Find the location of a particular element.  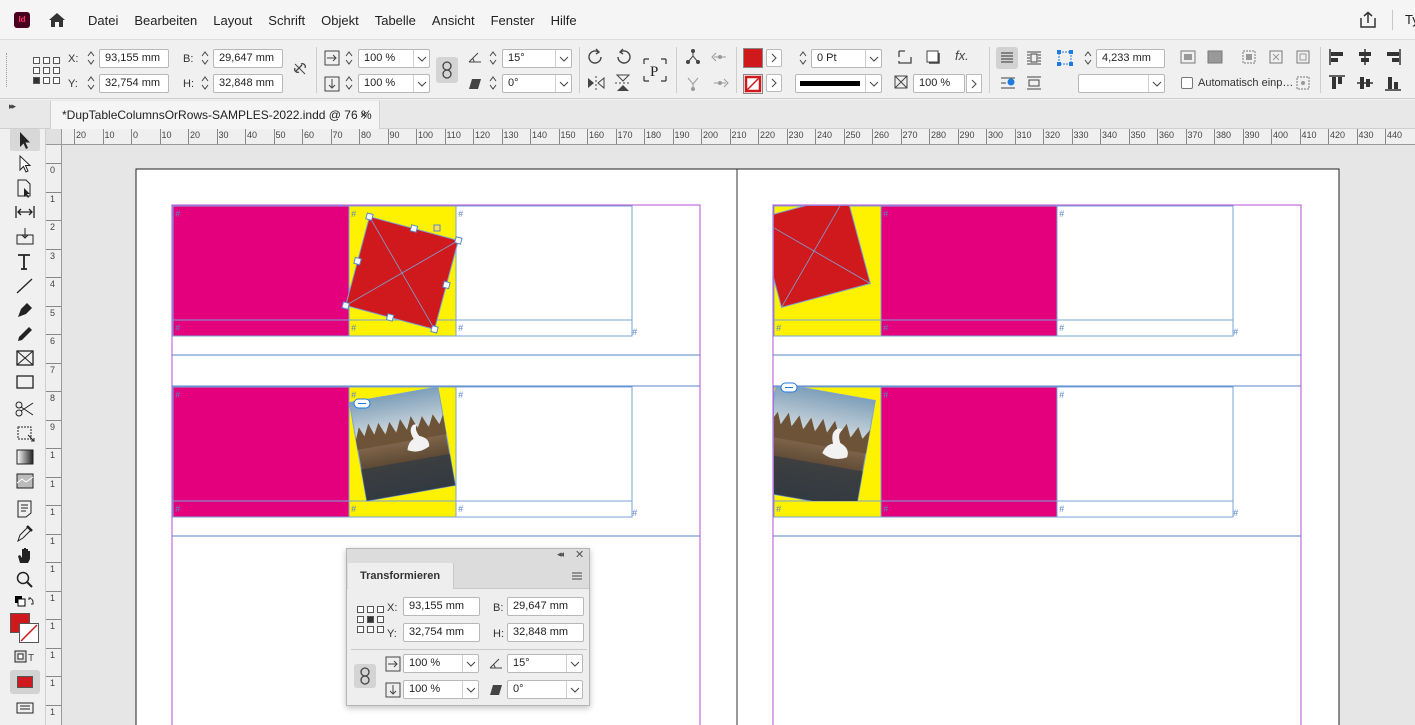

line-tool-icon is located at coordinates (25, 286).